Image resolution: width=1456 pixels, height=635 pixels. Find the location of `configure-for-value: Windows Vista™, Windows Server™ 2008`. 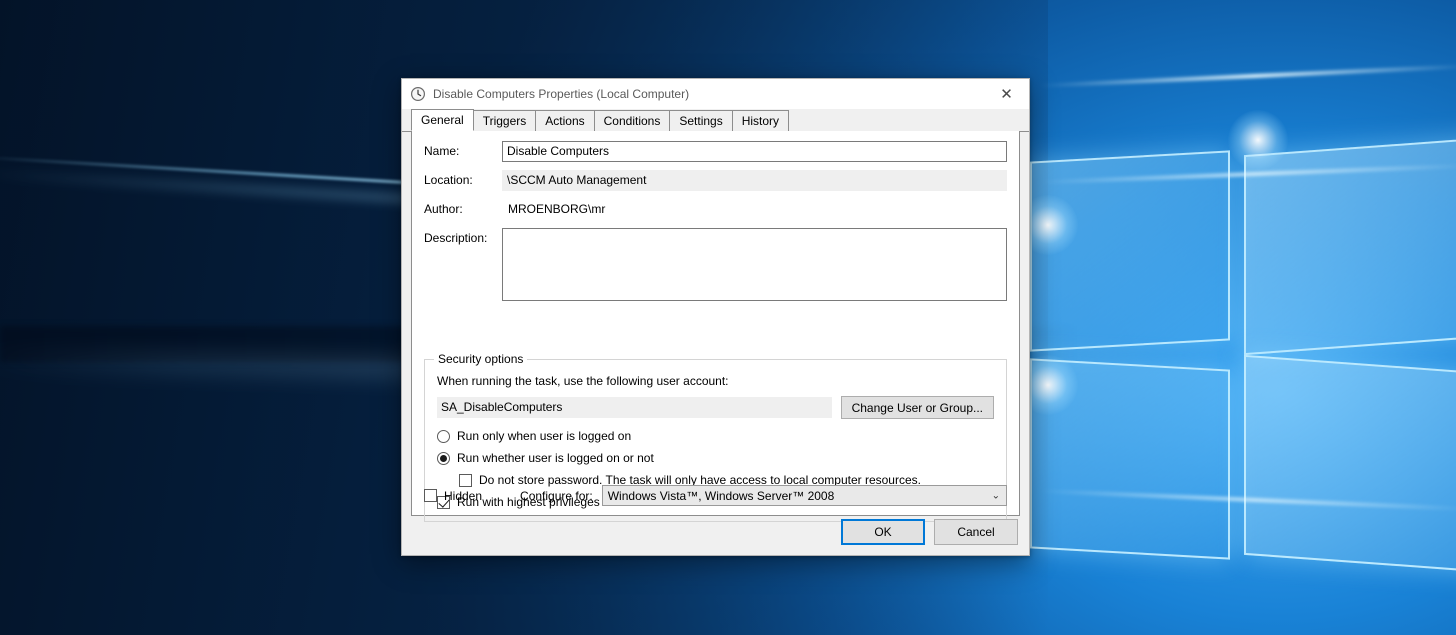

configure-for-value: Windows Vista™, Windows Server™ 2008 is located at coordinates (721, 495).